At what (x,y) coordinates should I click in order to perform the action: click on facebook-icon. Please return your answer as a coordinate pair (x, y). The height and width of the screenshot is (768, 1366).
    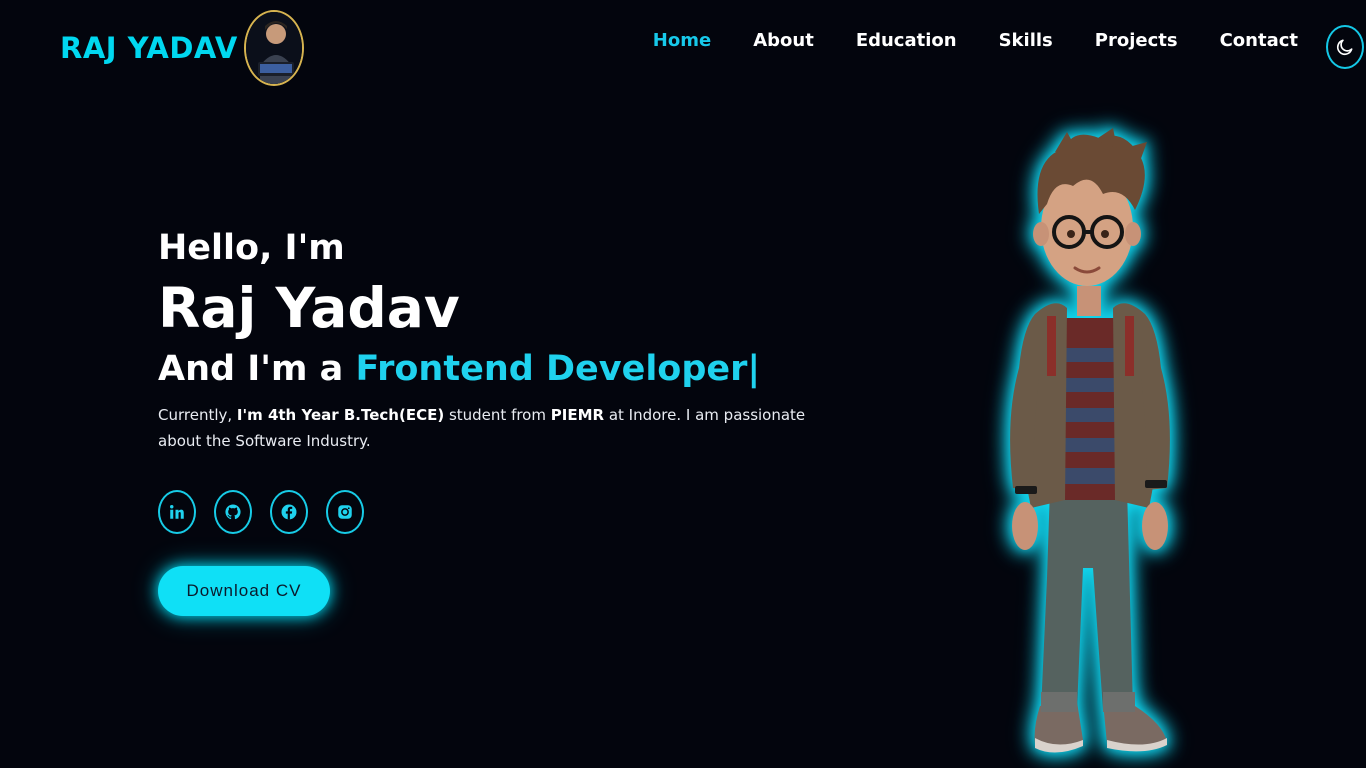
    Looking at the image, I should click on (289, 512).